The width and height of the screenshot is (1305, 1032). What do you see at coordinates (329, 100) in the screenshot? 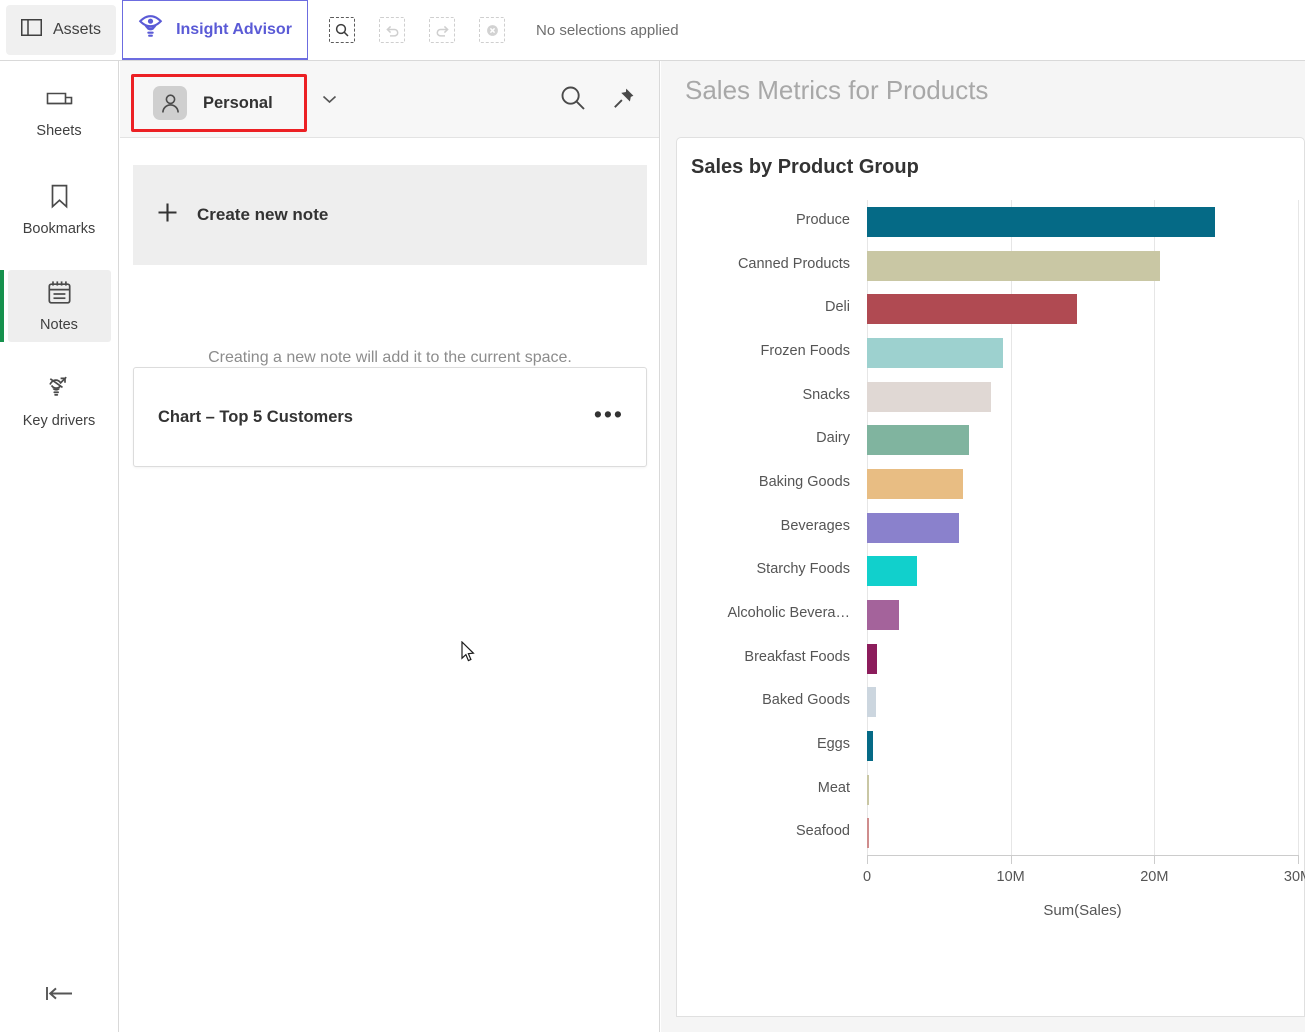
I see `chevron-down-icon` at bounding box center [329, 100].